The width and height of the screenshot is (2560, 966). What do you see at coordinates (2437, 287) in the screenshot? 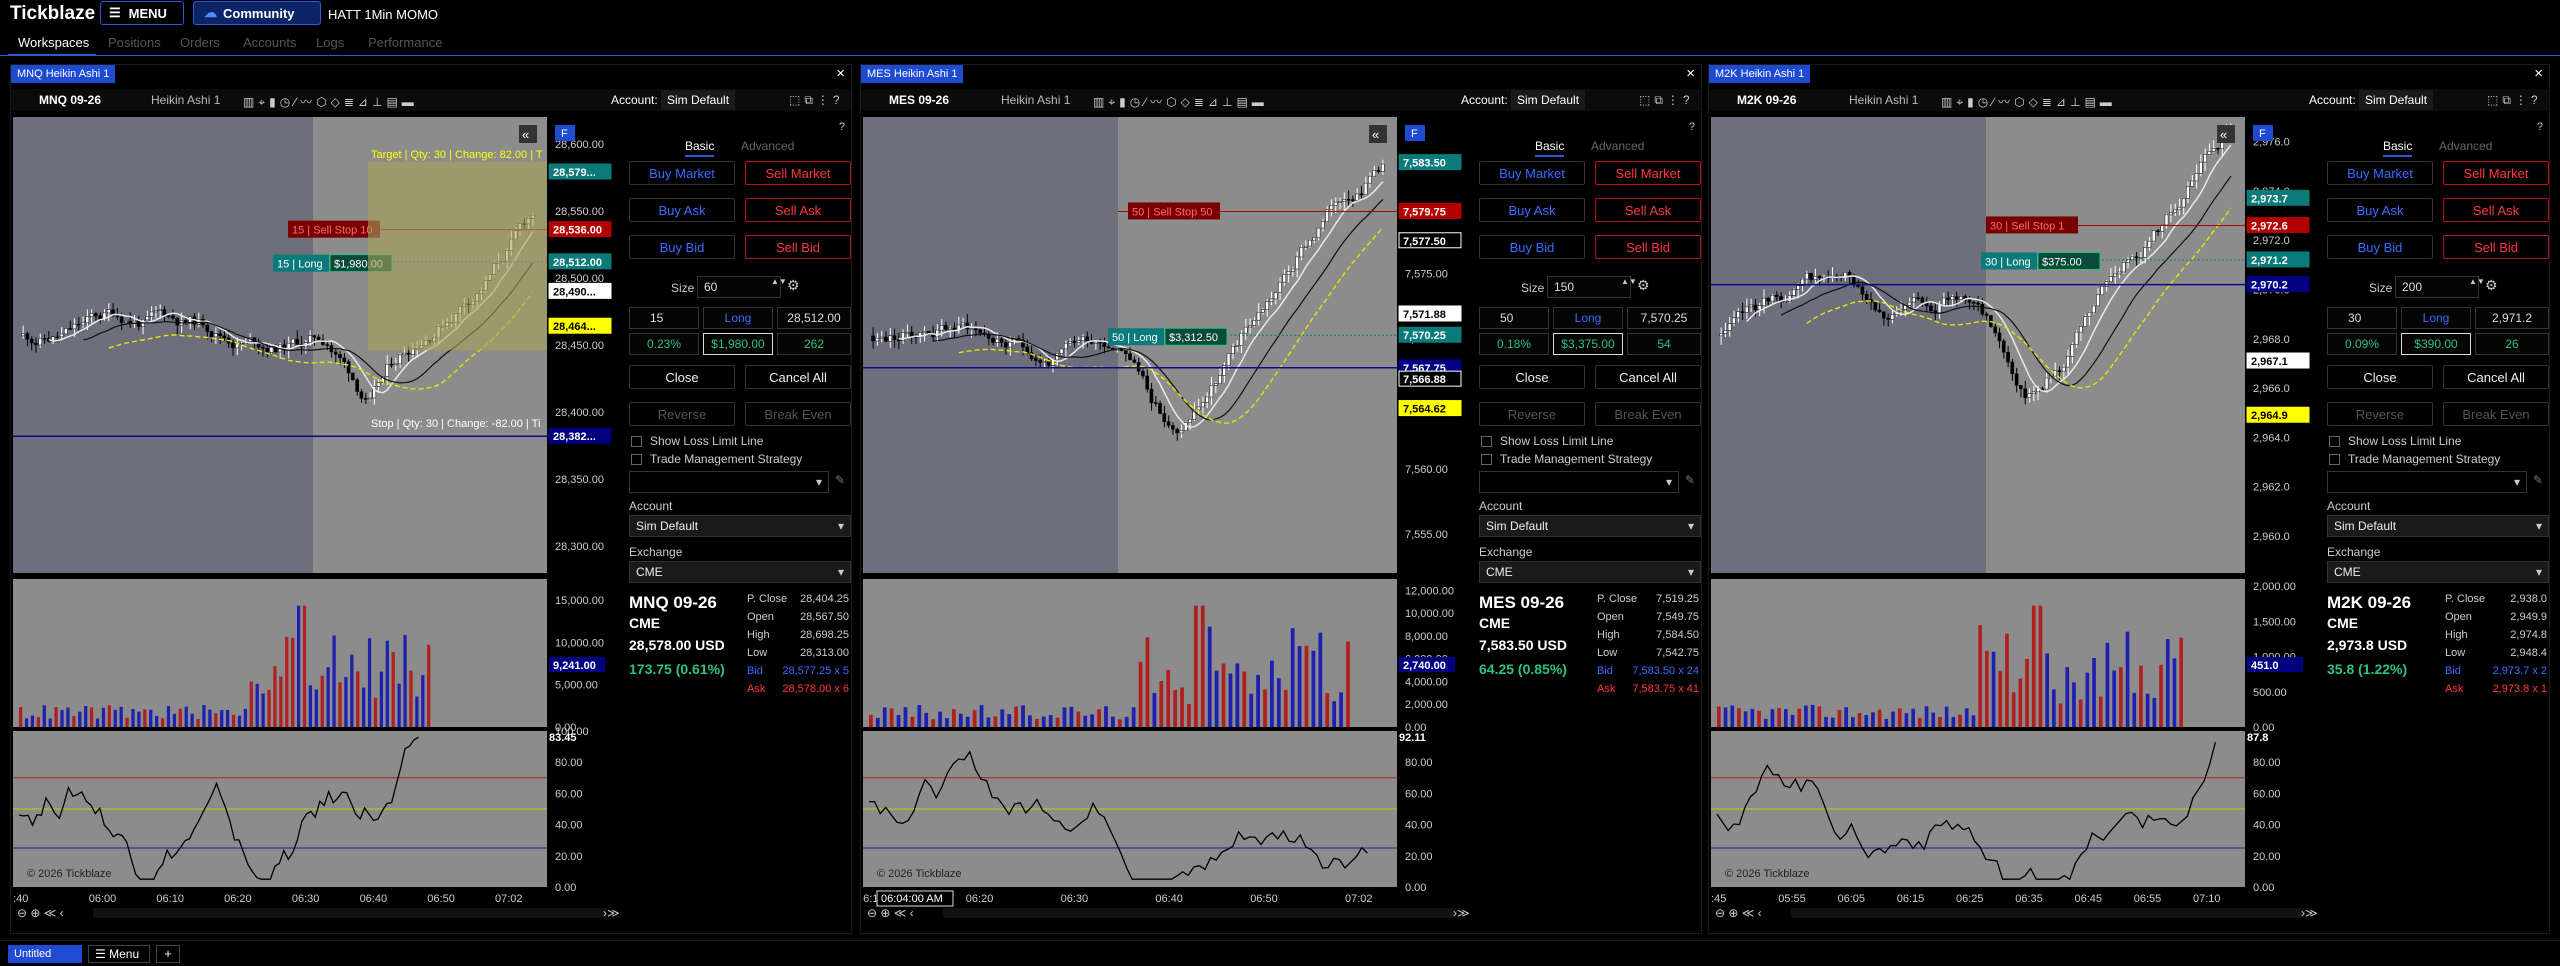
I see `size-input: 200` at bounding box center [2437, 287].